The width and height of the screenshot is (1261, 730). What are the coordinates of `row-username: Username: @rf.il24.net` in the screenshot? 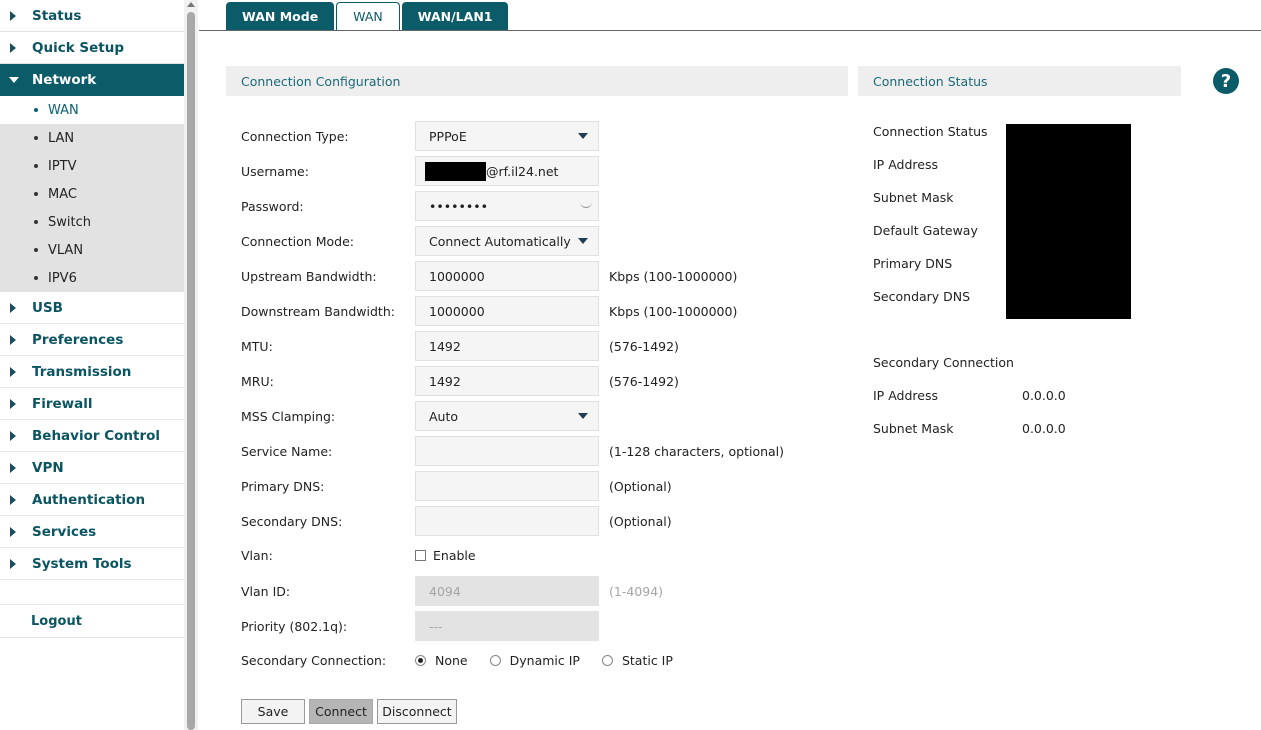 It's located at (420, 171).